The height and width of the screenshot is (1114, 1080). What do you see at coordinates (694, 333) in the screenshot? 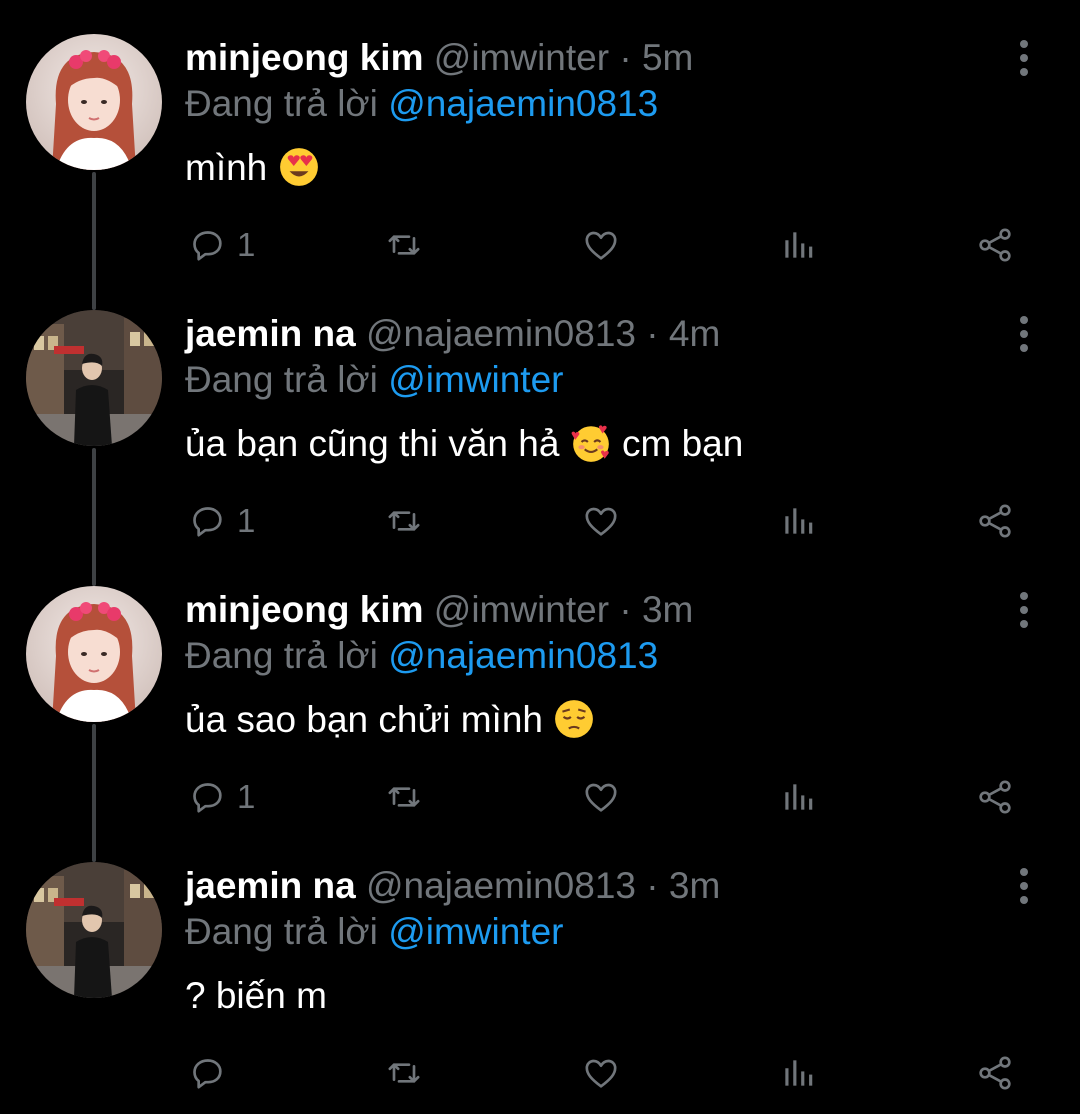
I see `timestamp: 4m` at bounding box center [694, 333].